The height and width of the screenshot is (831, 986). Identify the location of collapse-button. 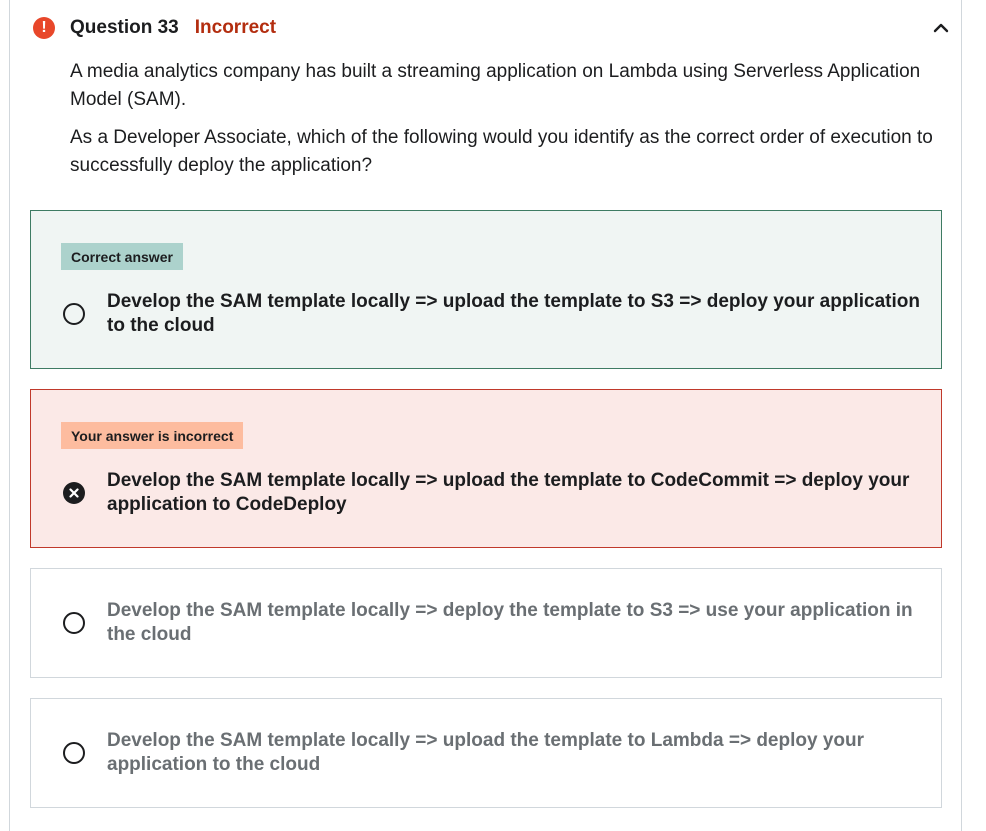
(941, 28).